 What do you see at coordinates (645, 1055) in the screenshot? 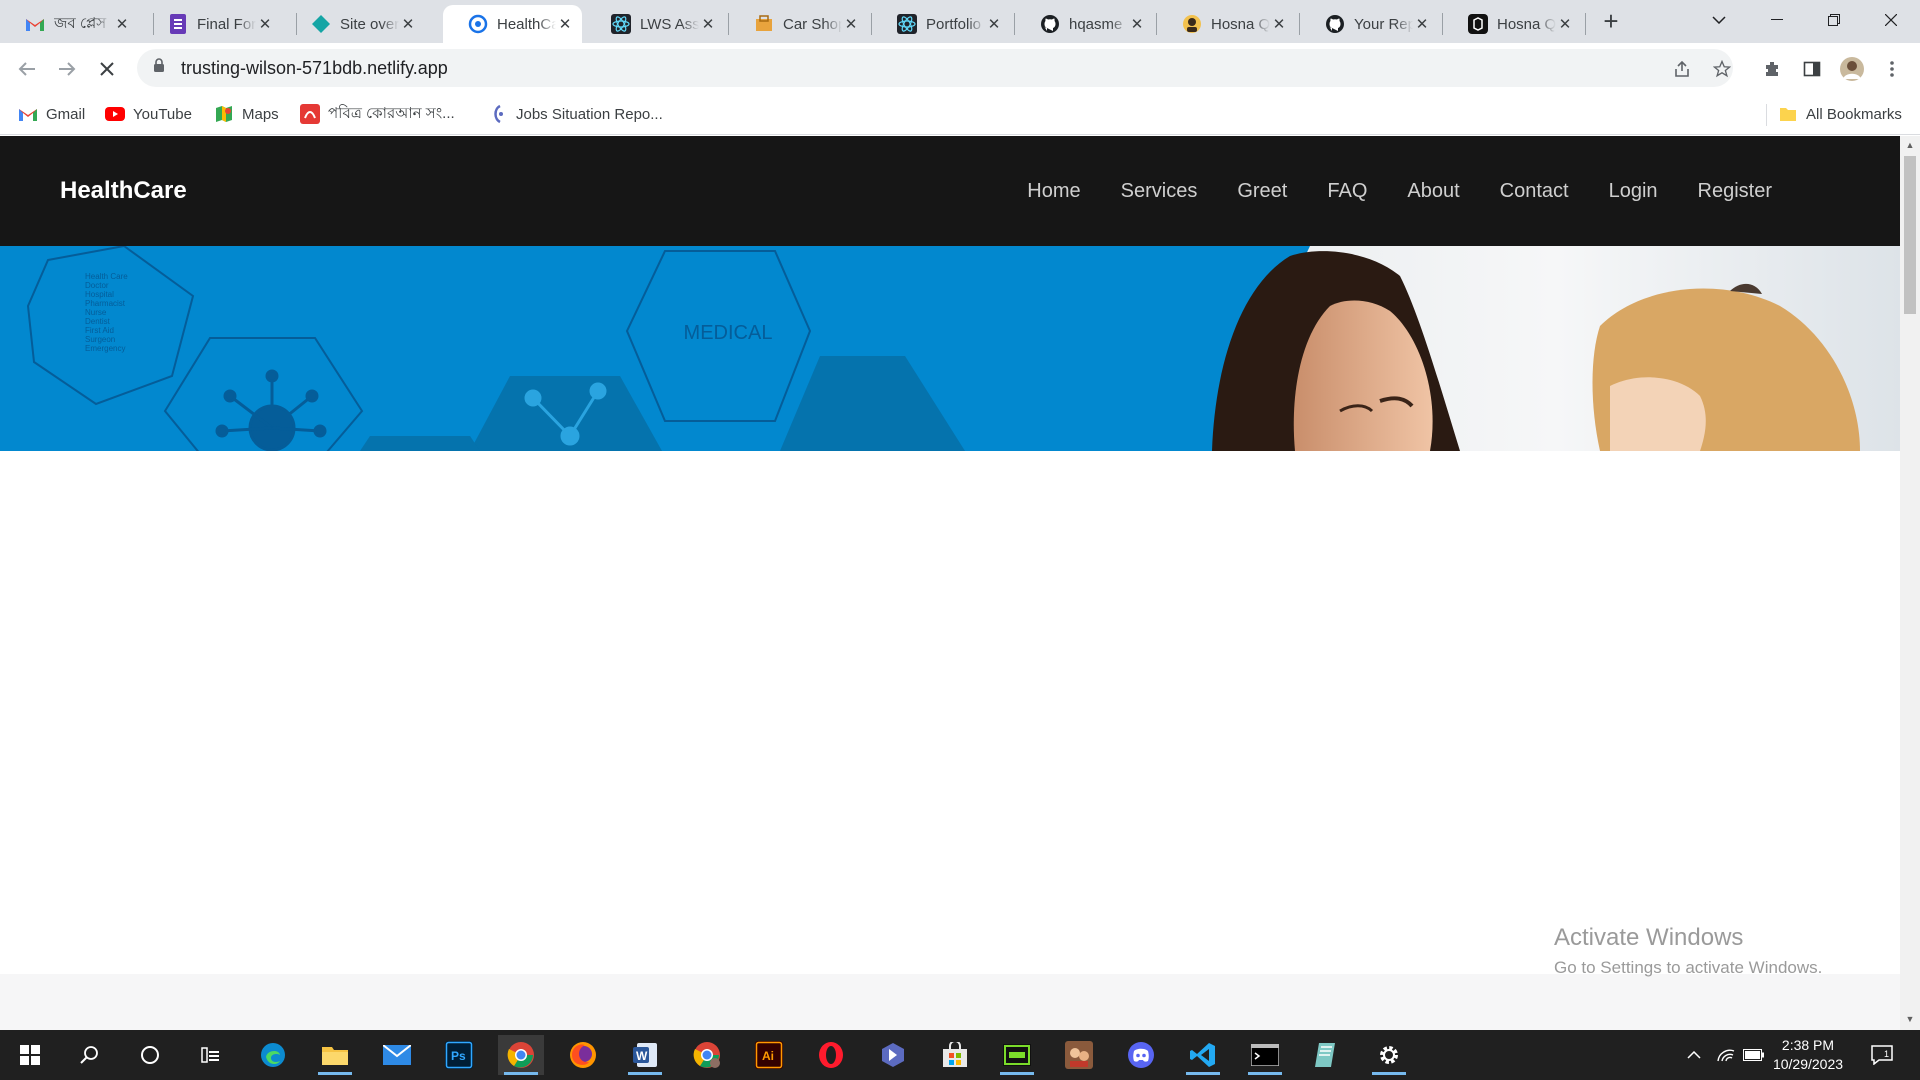
I see `word-icon: W` at bounding box center [645, 1055].